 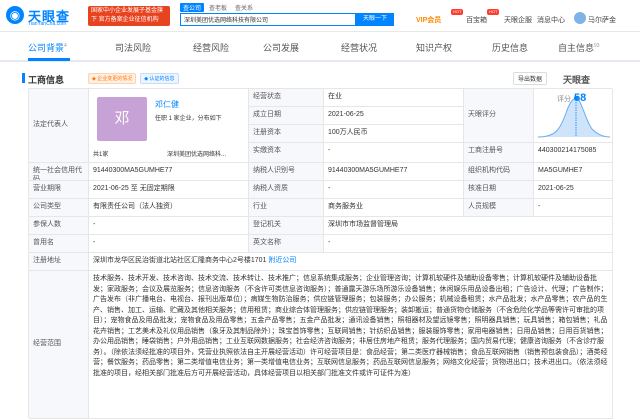 What do you see at coordinates (499, 172) in the screenshot?
I see `org-label: 组织机构代码` at bounding box center [499, 172].